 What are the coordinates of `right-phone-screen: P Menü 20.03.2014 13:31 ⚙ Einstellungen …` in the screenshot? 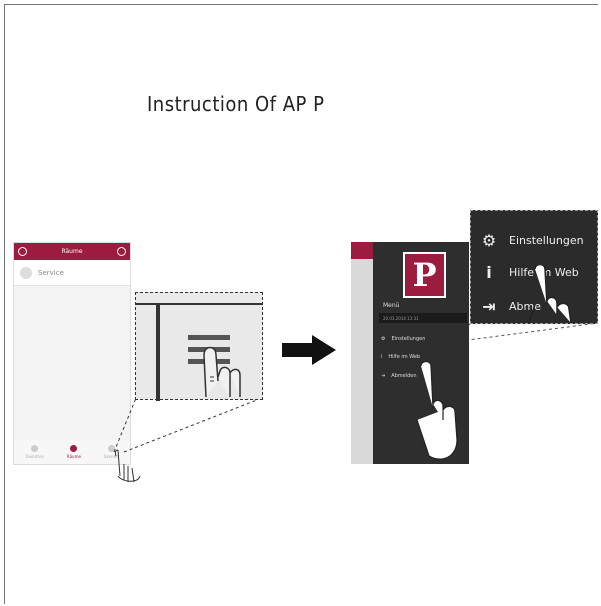 It's located at (410, 353).